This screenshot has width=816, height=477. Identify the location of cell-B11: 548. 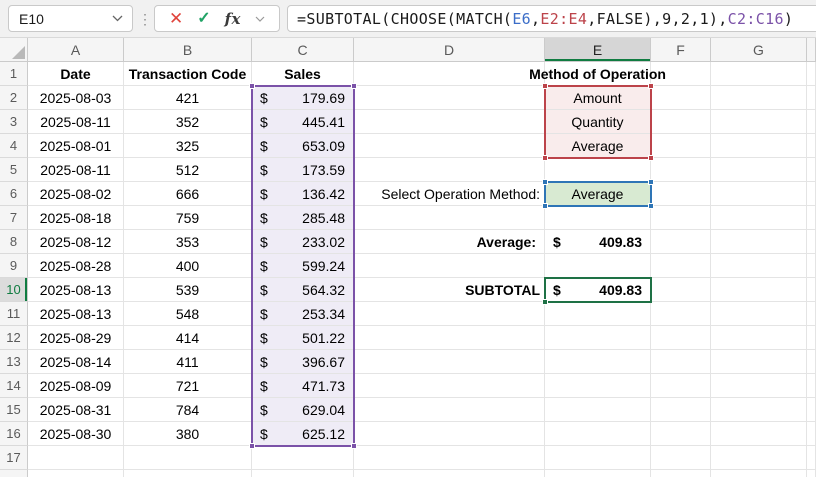
(188, 314).